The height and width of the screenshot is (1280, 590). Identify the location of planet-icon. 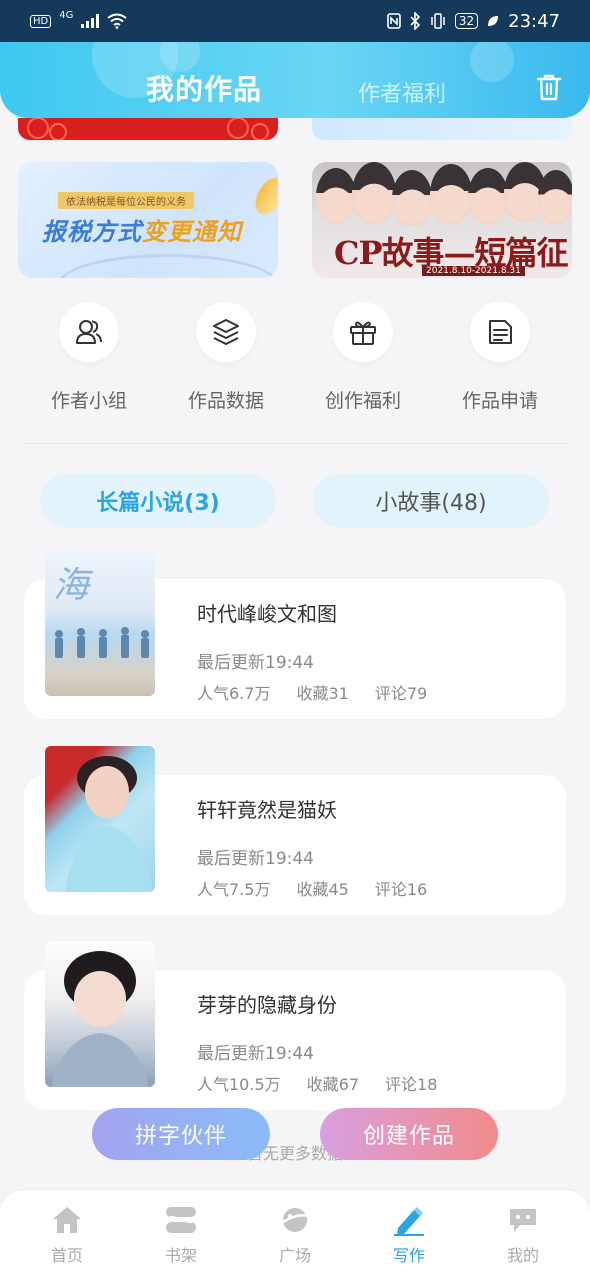
(295, 1220).